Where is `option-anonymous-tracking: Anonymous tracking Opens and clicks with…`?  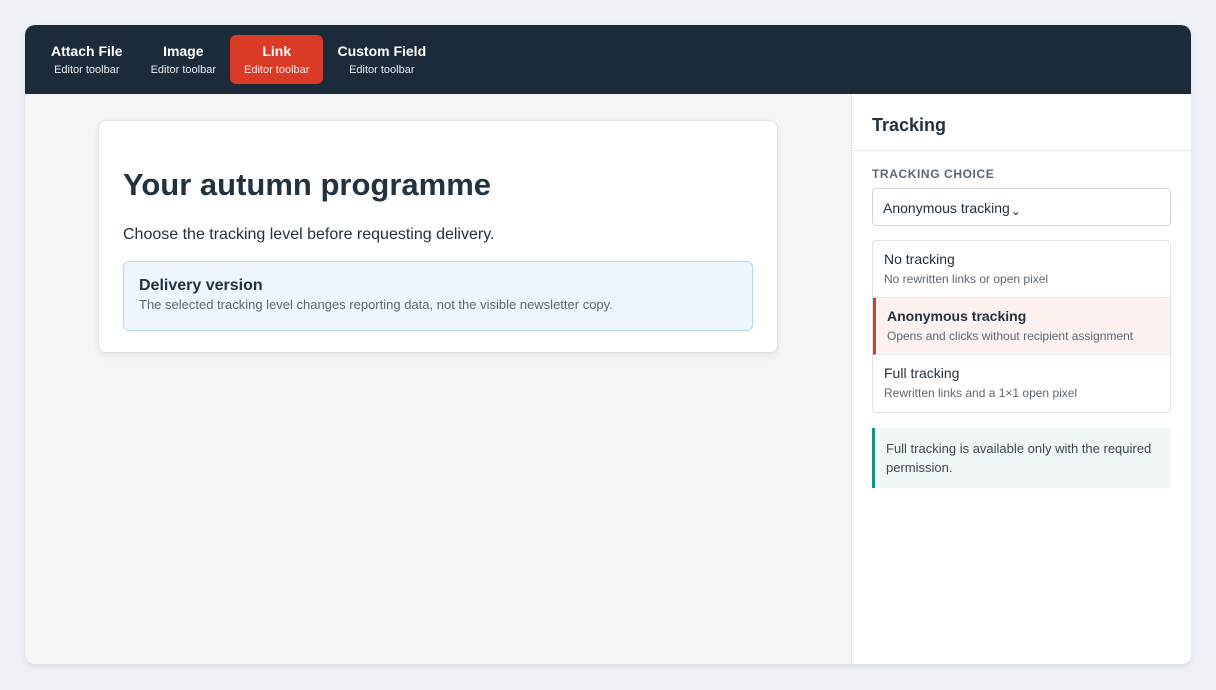
option-anonymous-tracking: Anonymous tracking Opens and clicks with… is located at coordinates (1021, 326).